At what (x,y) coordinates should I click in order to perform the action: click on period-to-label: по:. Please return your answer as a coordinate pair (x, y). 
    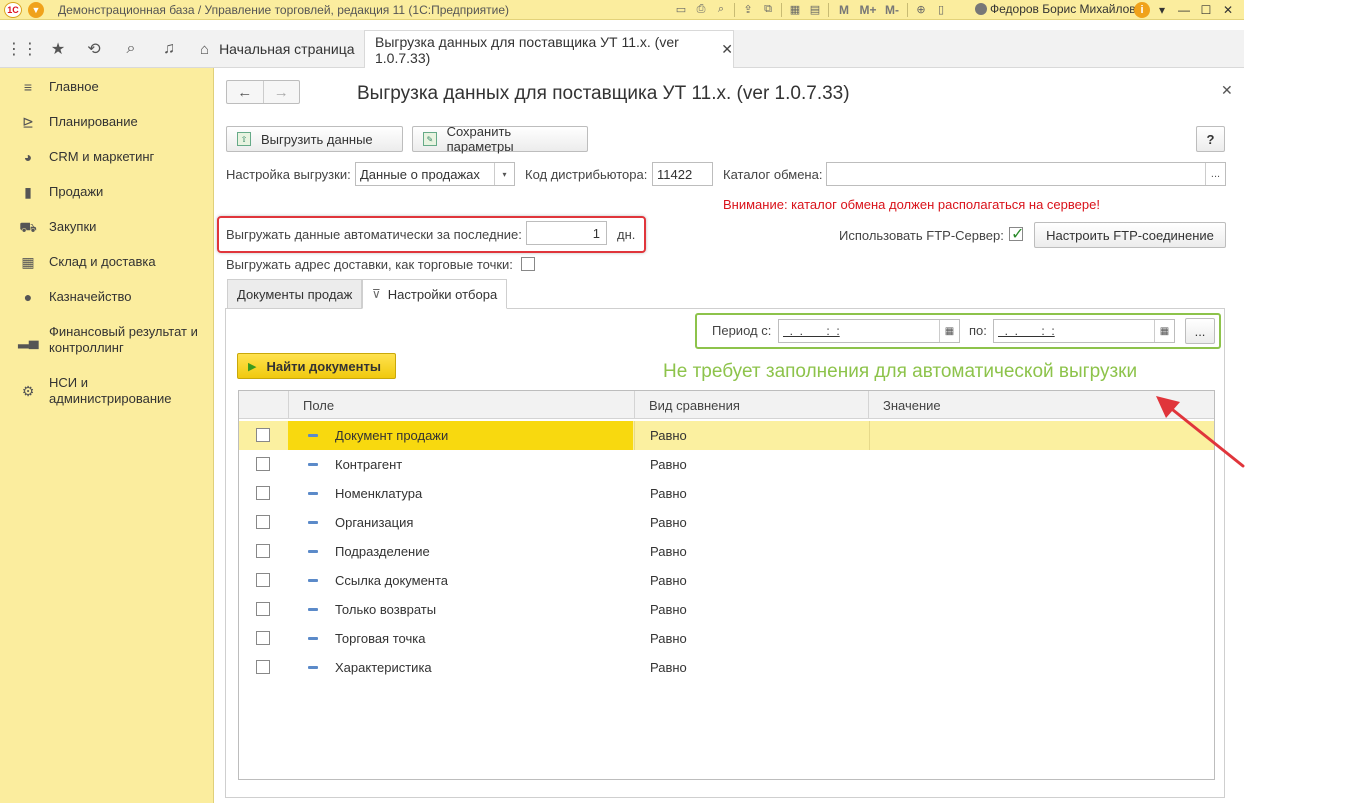
    Looking at the image, I should click on (978, 330).